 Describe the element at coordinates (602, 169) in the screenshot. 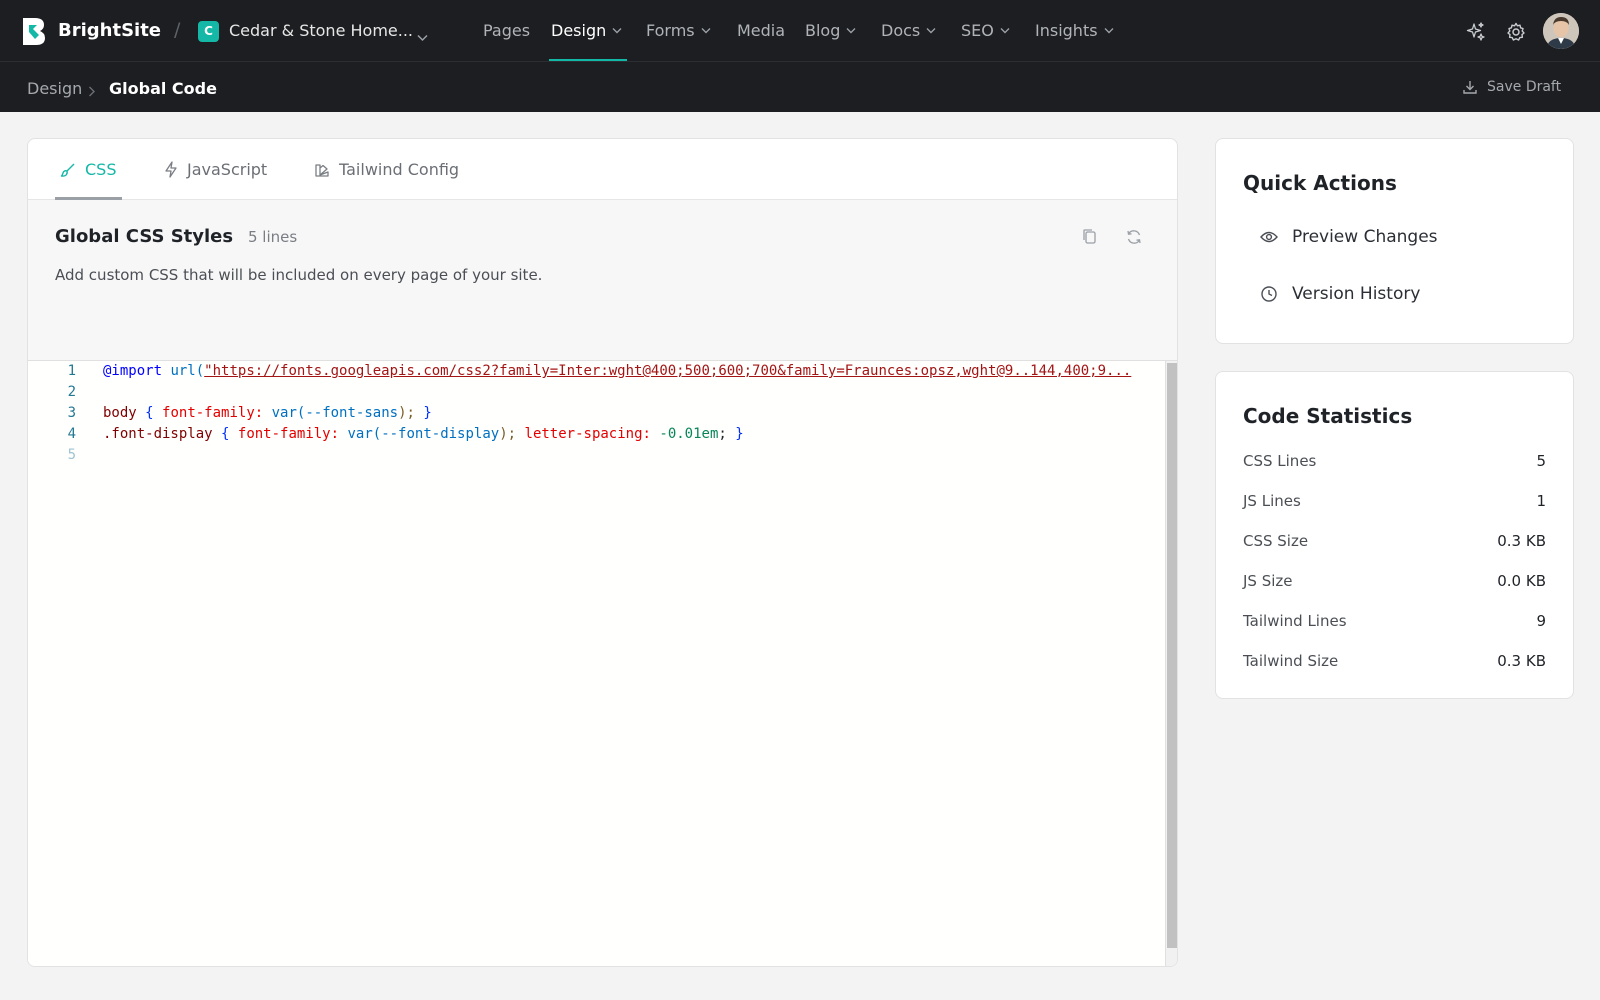

I see `code-tabs: CSS JavaScript Tailwind Config` at that location.